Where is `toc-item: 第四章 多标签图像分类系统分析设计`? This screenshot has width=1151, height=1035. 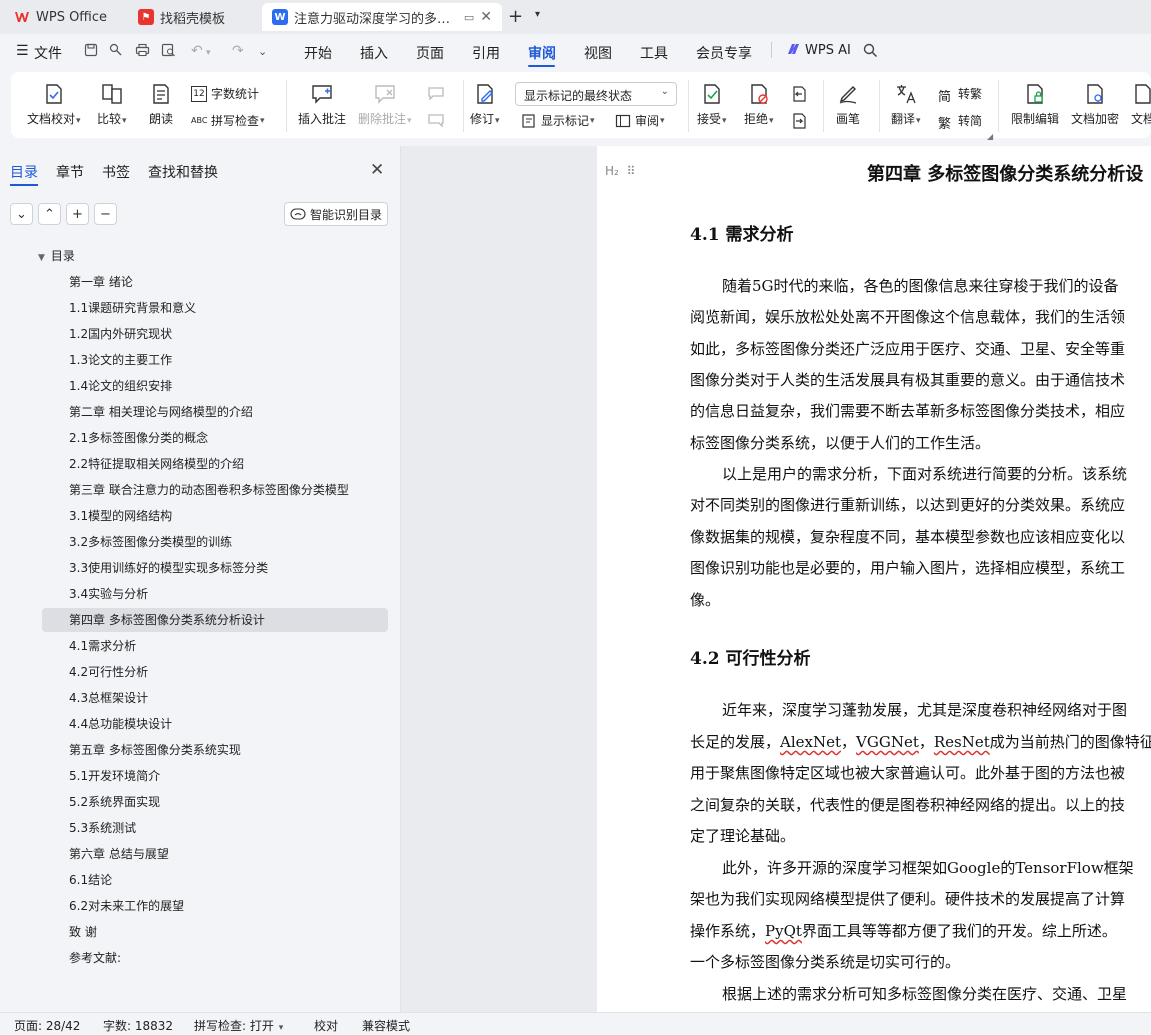 toc-item: 第四章 多标签图像分类系统分析设计 is located at coordinates (215, 620).